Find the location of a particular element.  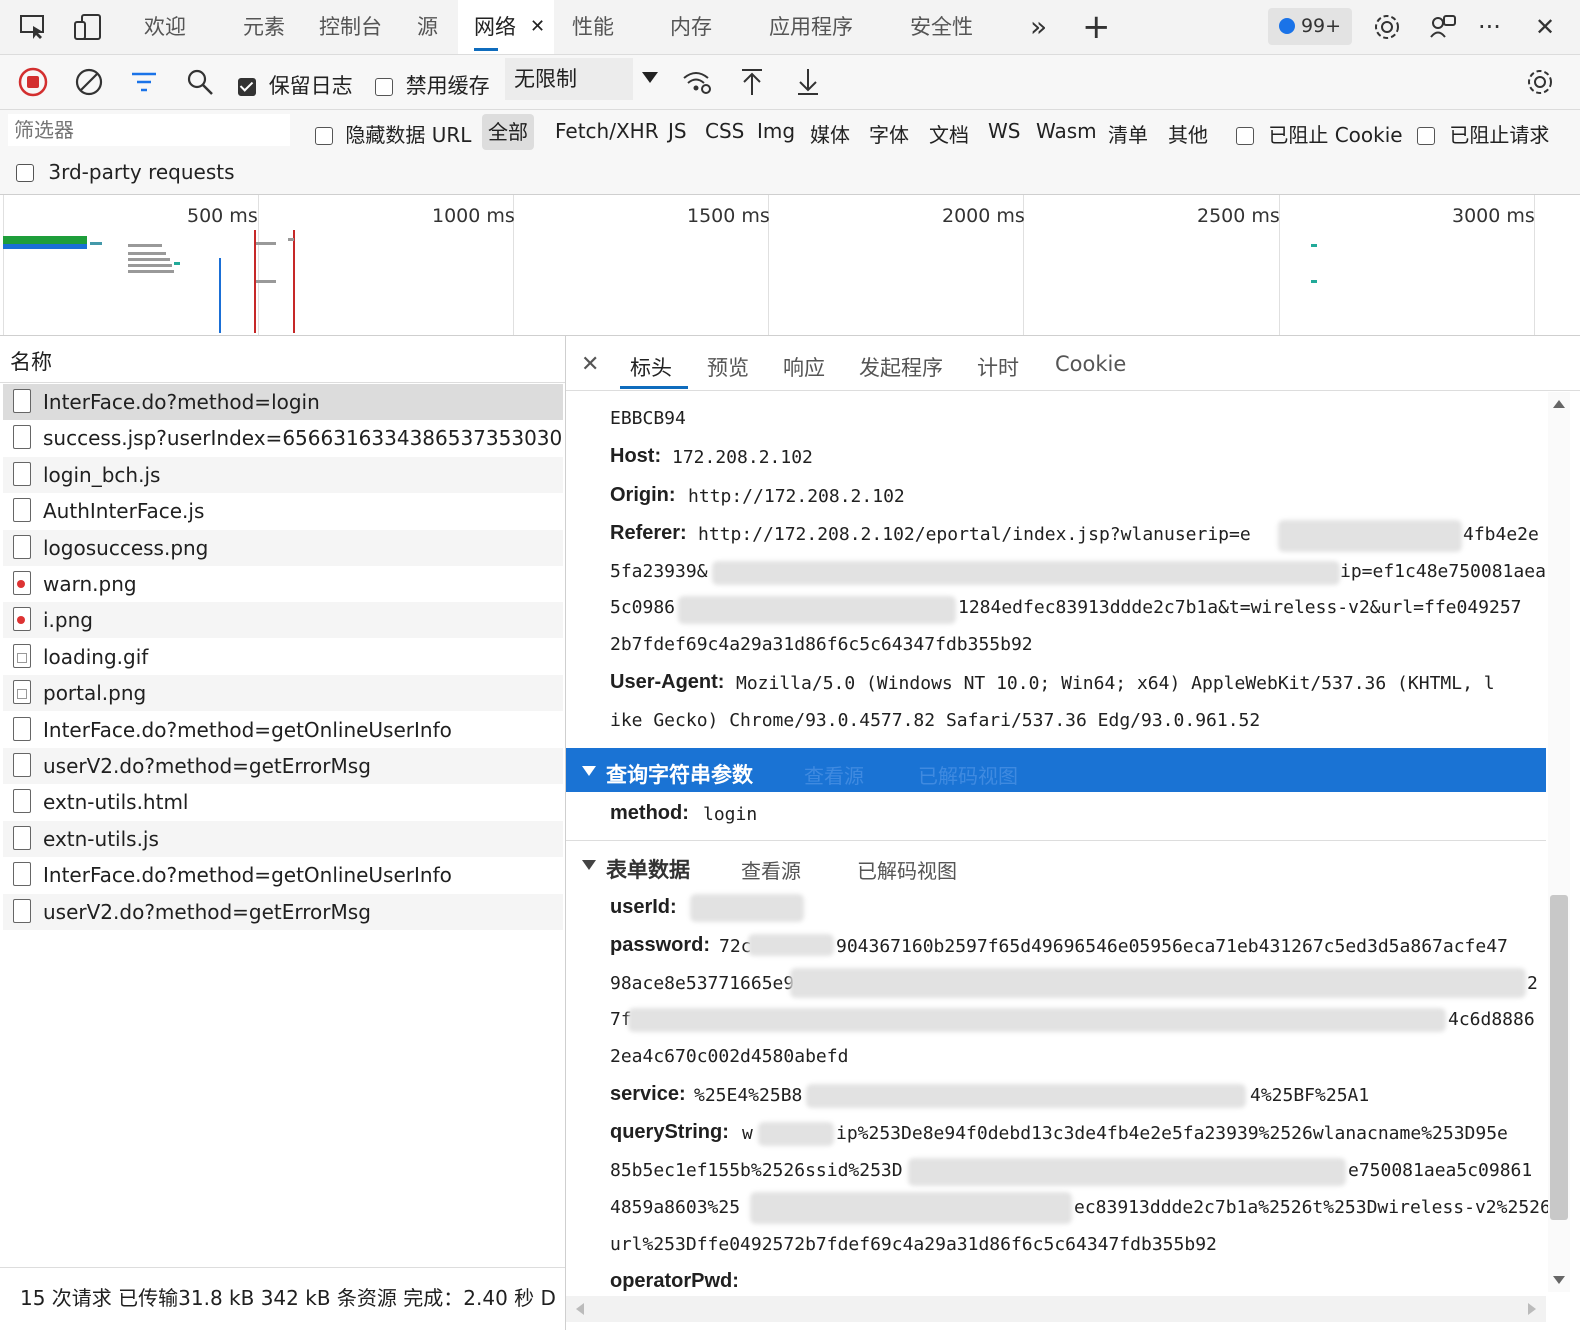

settings-gear-icon is located at coordinates (1387, 27).